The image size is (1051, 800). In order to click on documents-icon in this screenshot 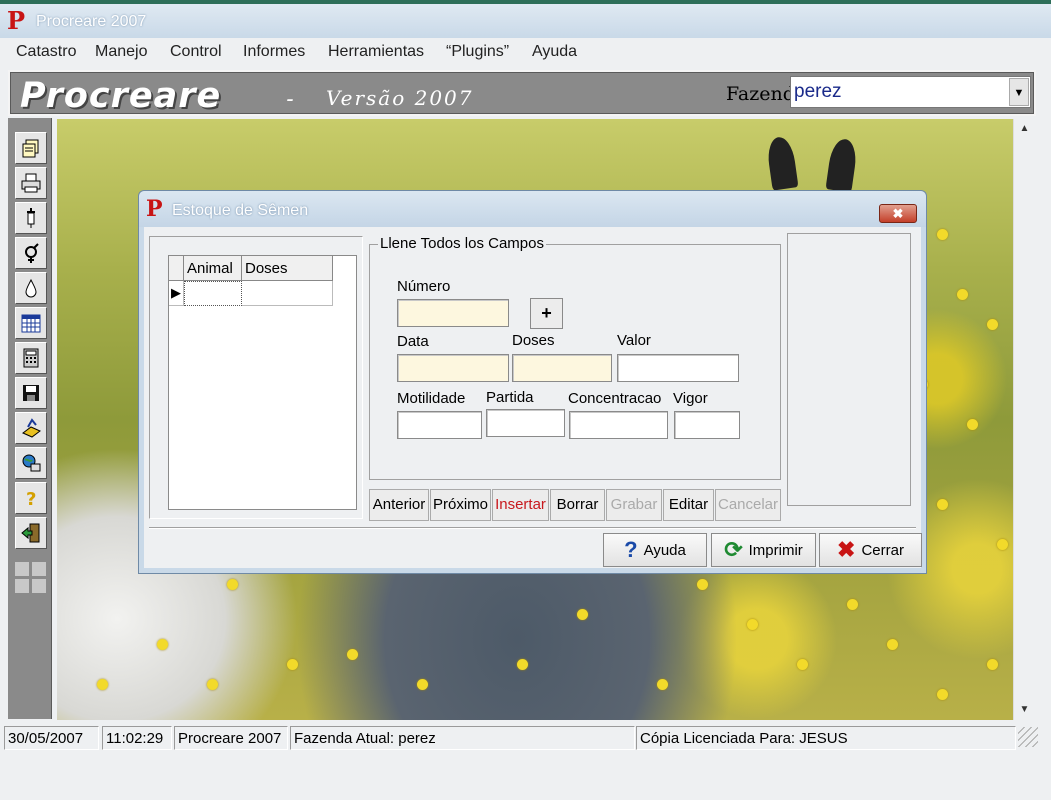, I will do `click(30, 148)`.